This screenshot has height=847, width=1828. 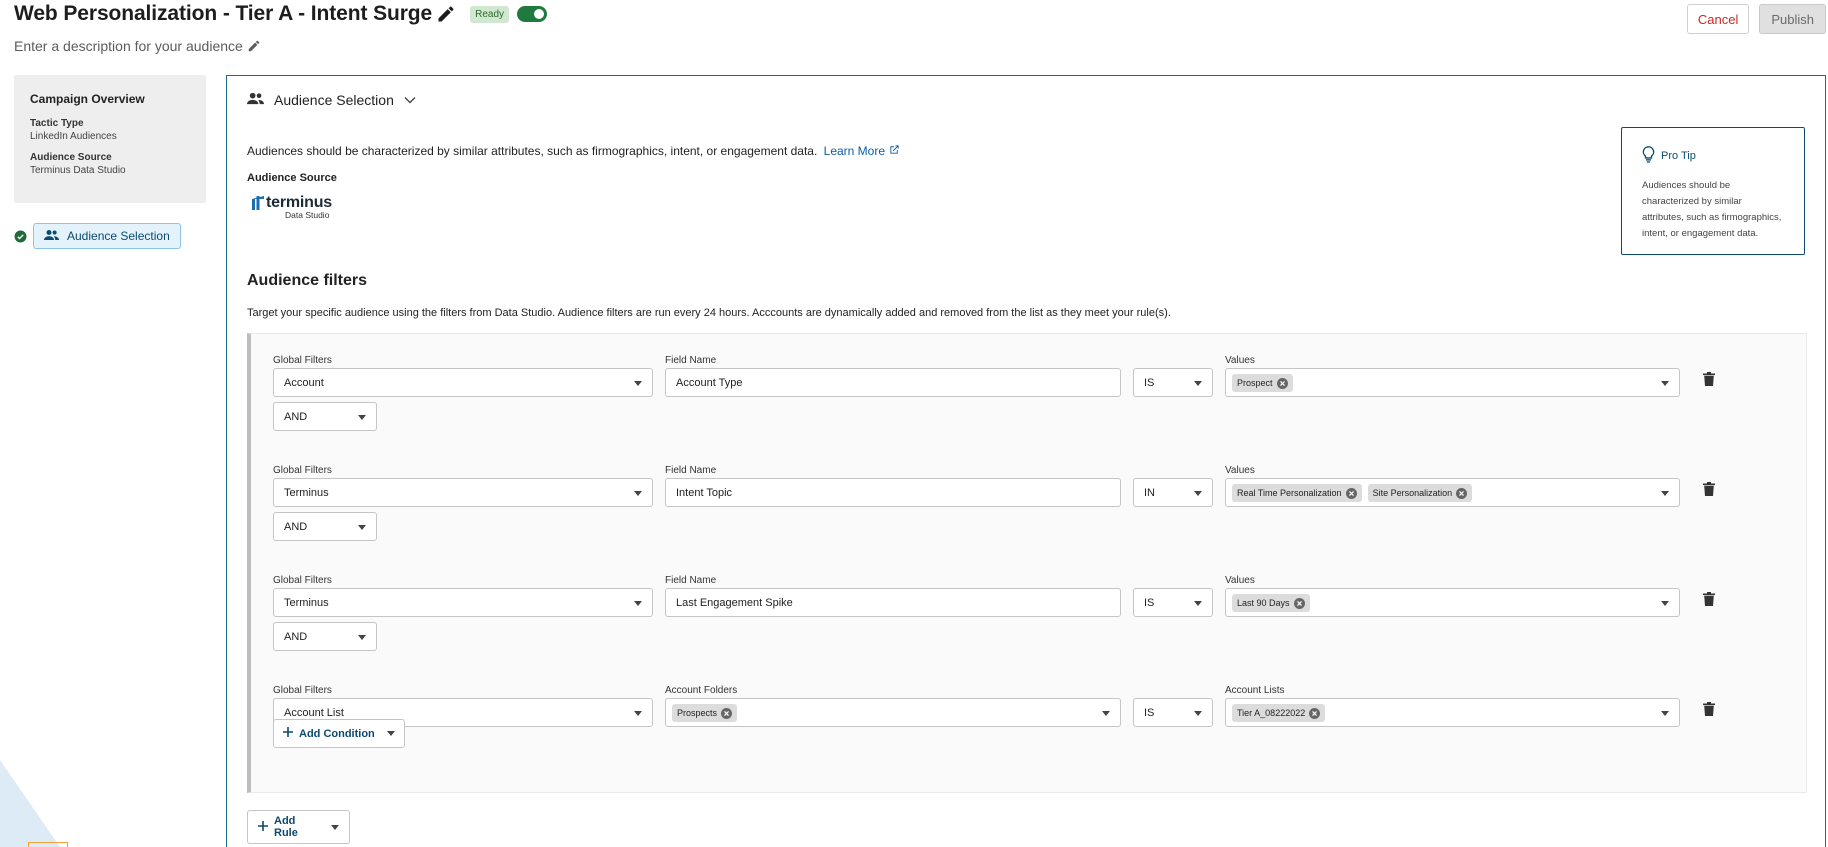 What do you see at coordinates (893, 382) in the screenshot?
I see `field-name-input: Account Type` at bounding box center [893, 382].